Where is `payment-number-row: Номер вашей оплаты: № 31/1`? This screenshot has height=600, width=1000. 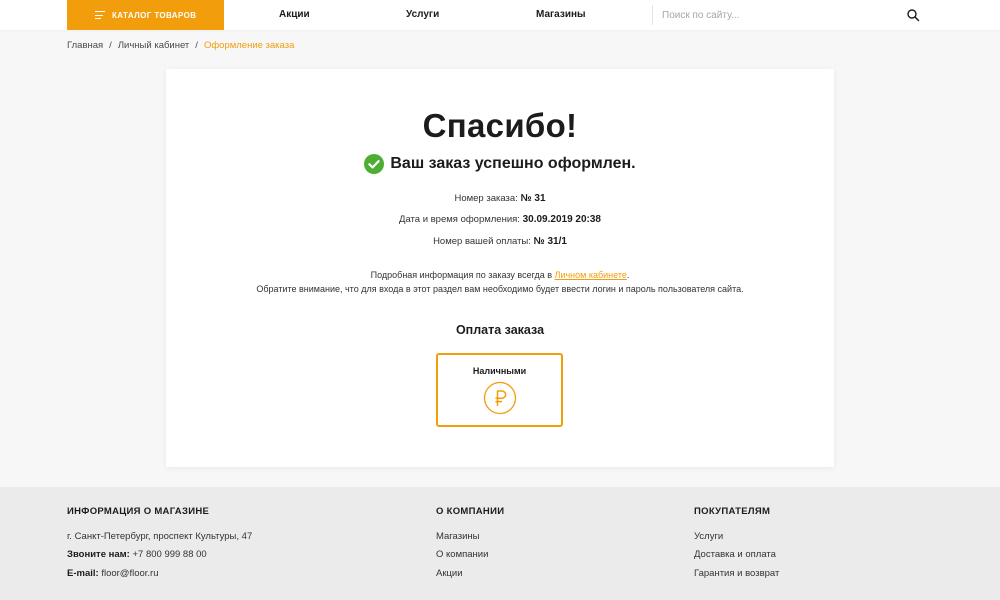 payment-number-row: Номер вашей оплаты: № 31/1 is located at coordinates (500, 241).